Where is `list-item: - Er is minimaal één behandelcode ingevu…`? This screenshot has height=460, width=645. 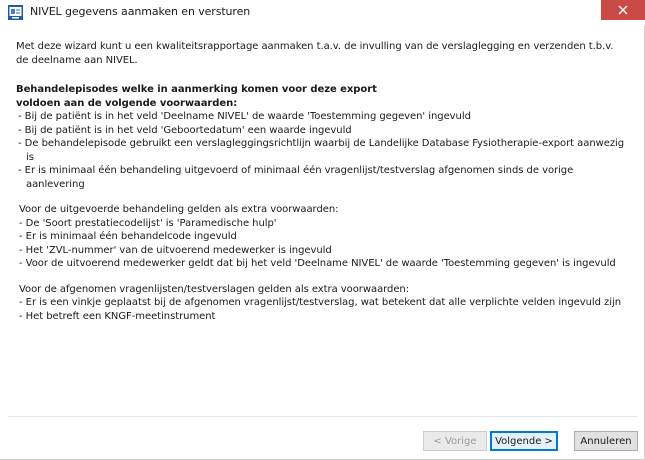
list-item: - Er is minimaal één behandelcode ingevu… is located at coordinates (128, 236).